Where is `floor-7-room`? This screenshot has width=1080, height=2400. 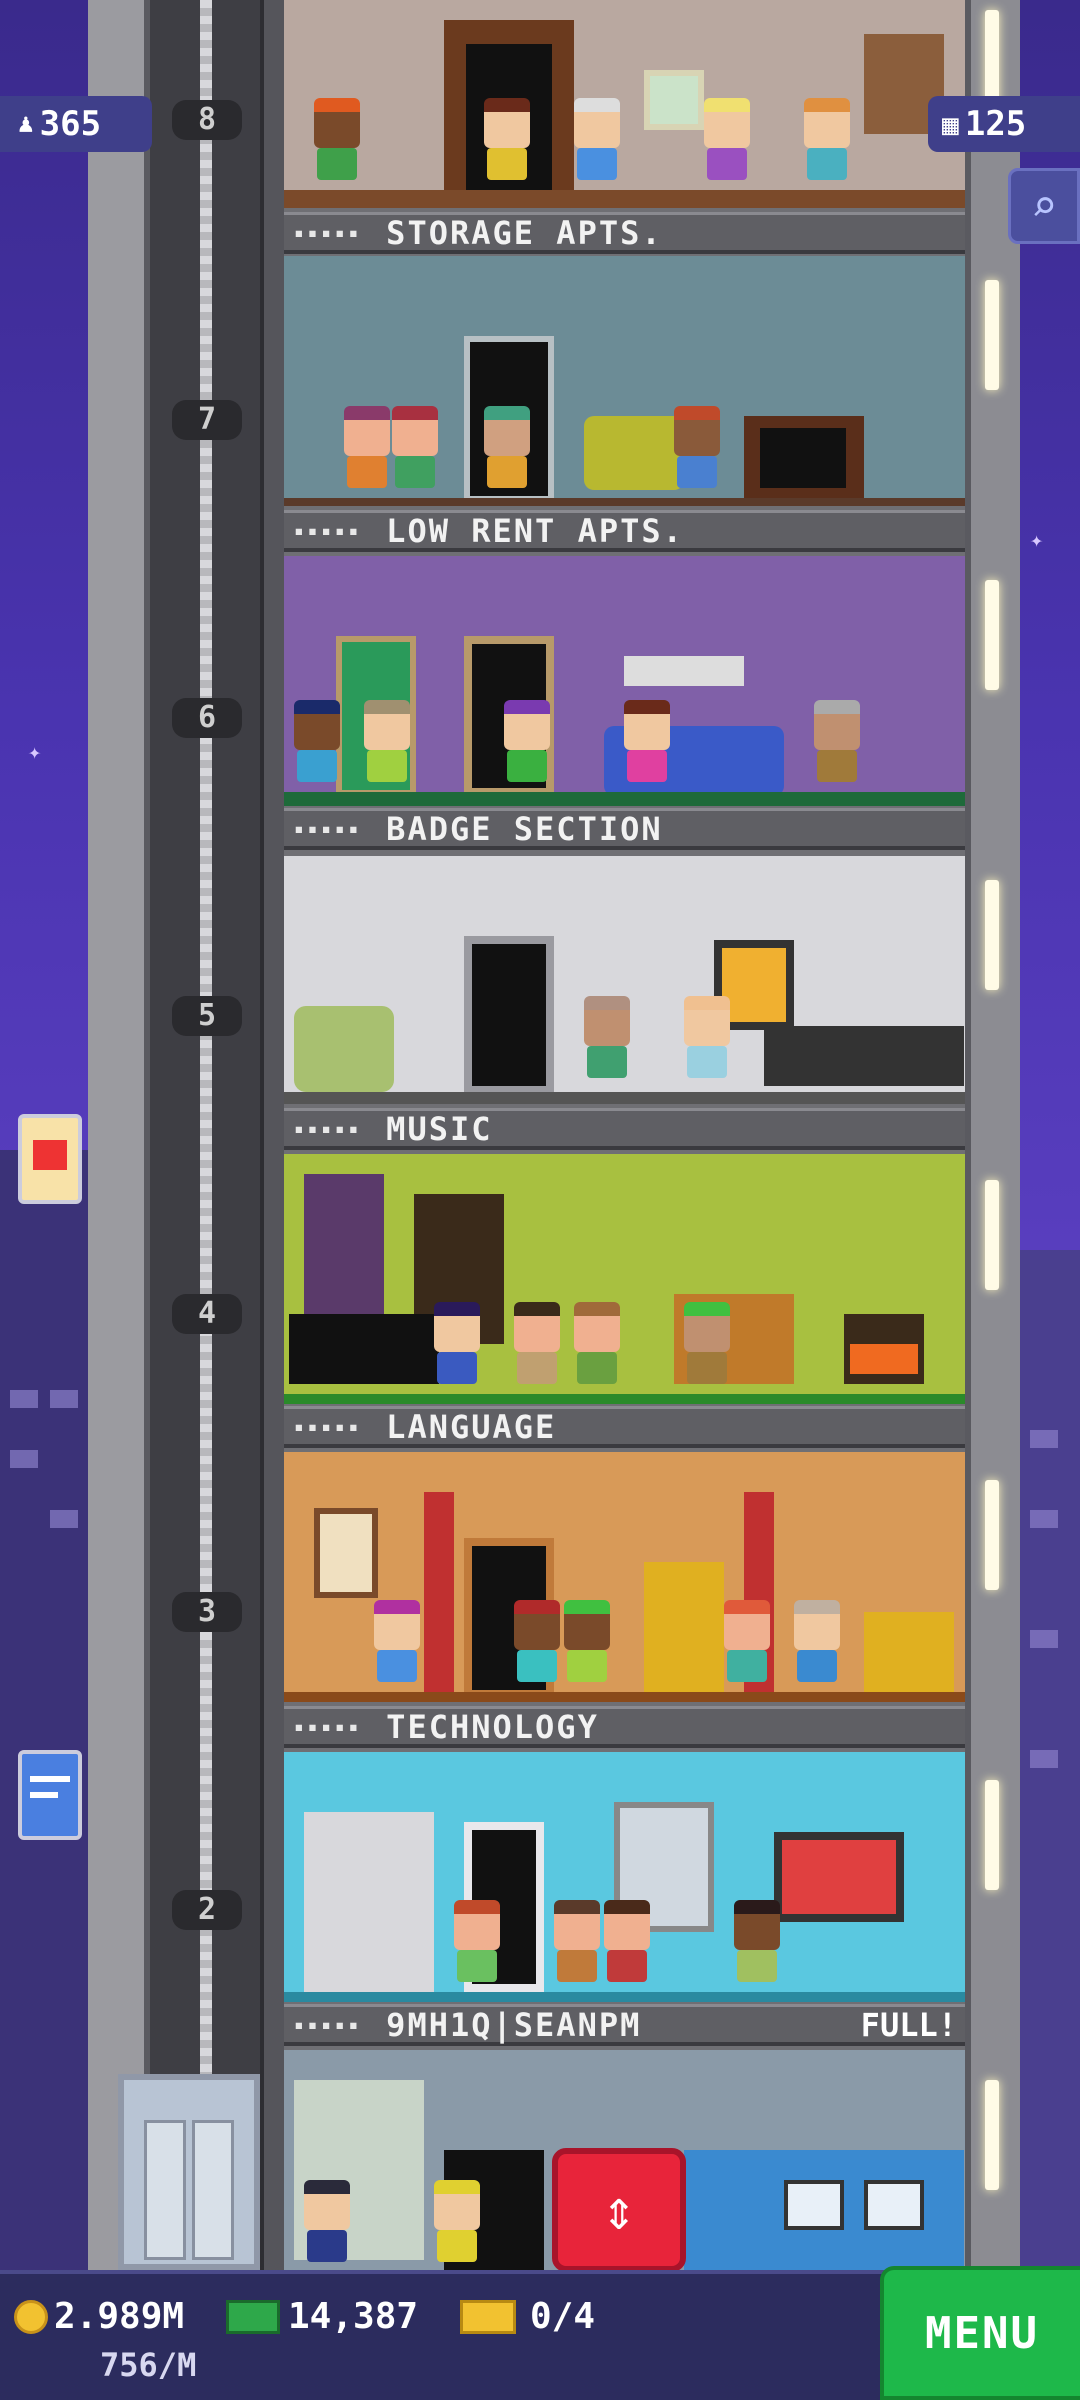 floor-7-room is located at coordinates (624, 381).